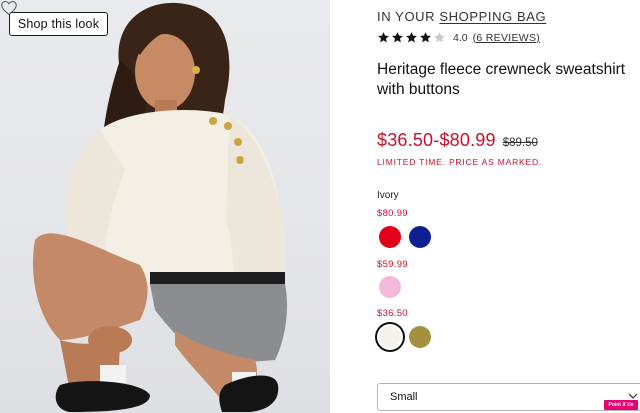  What do you see at coordinates (506, 38) in the screenshot?
I see `reviews-link: (6 REVIEWS)` at bounding box center [506, 38].